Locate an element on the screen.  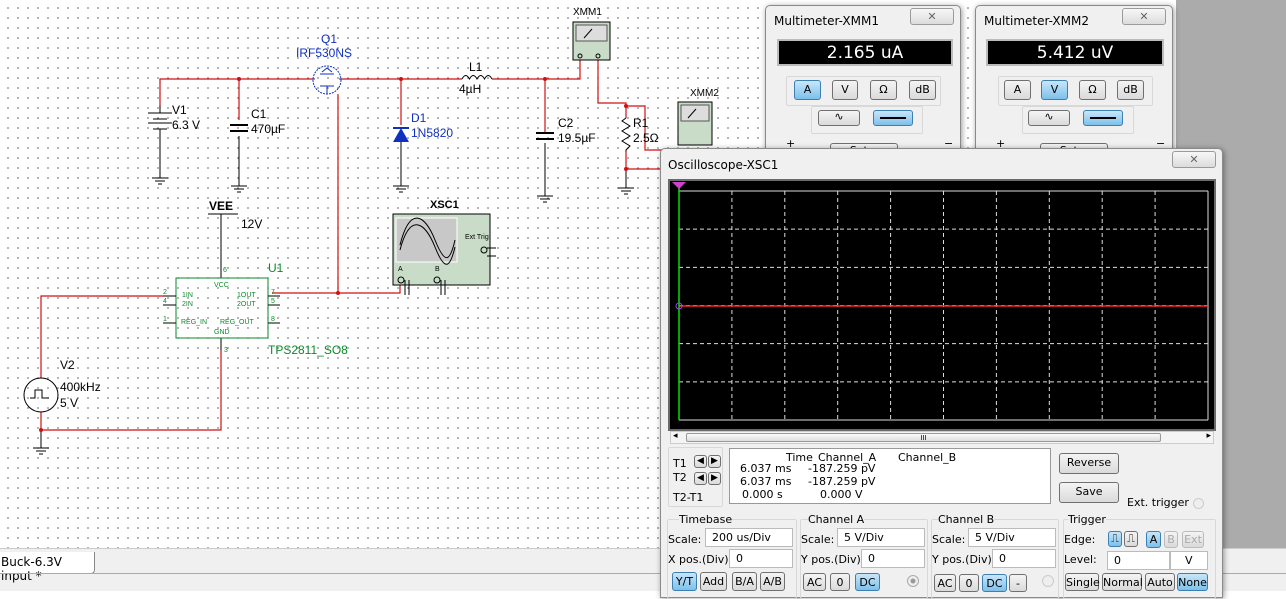
b-over-a-button: B/A is located at coordinates (744, 581).